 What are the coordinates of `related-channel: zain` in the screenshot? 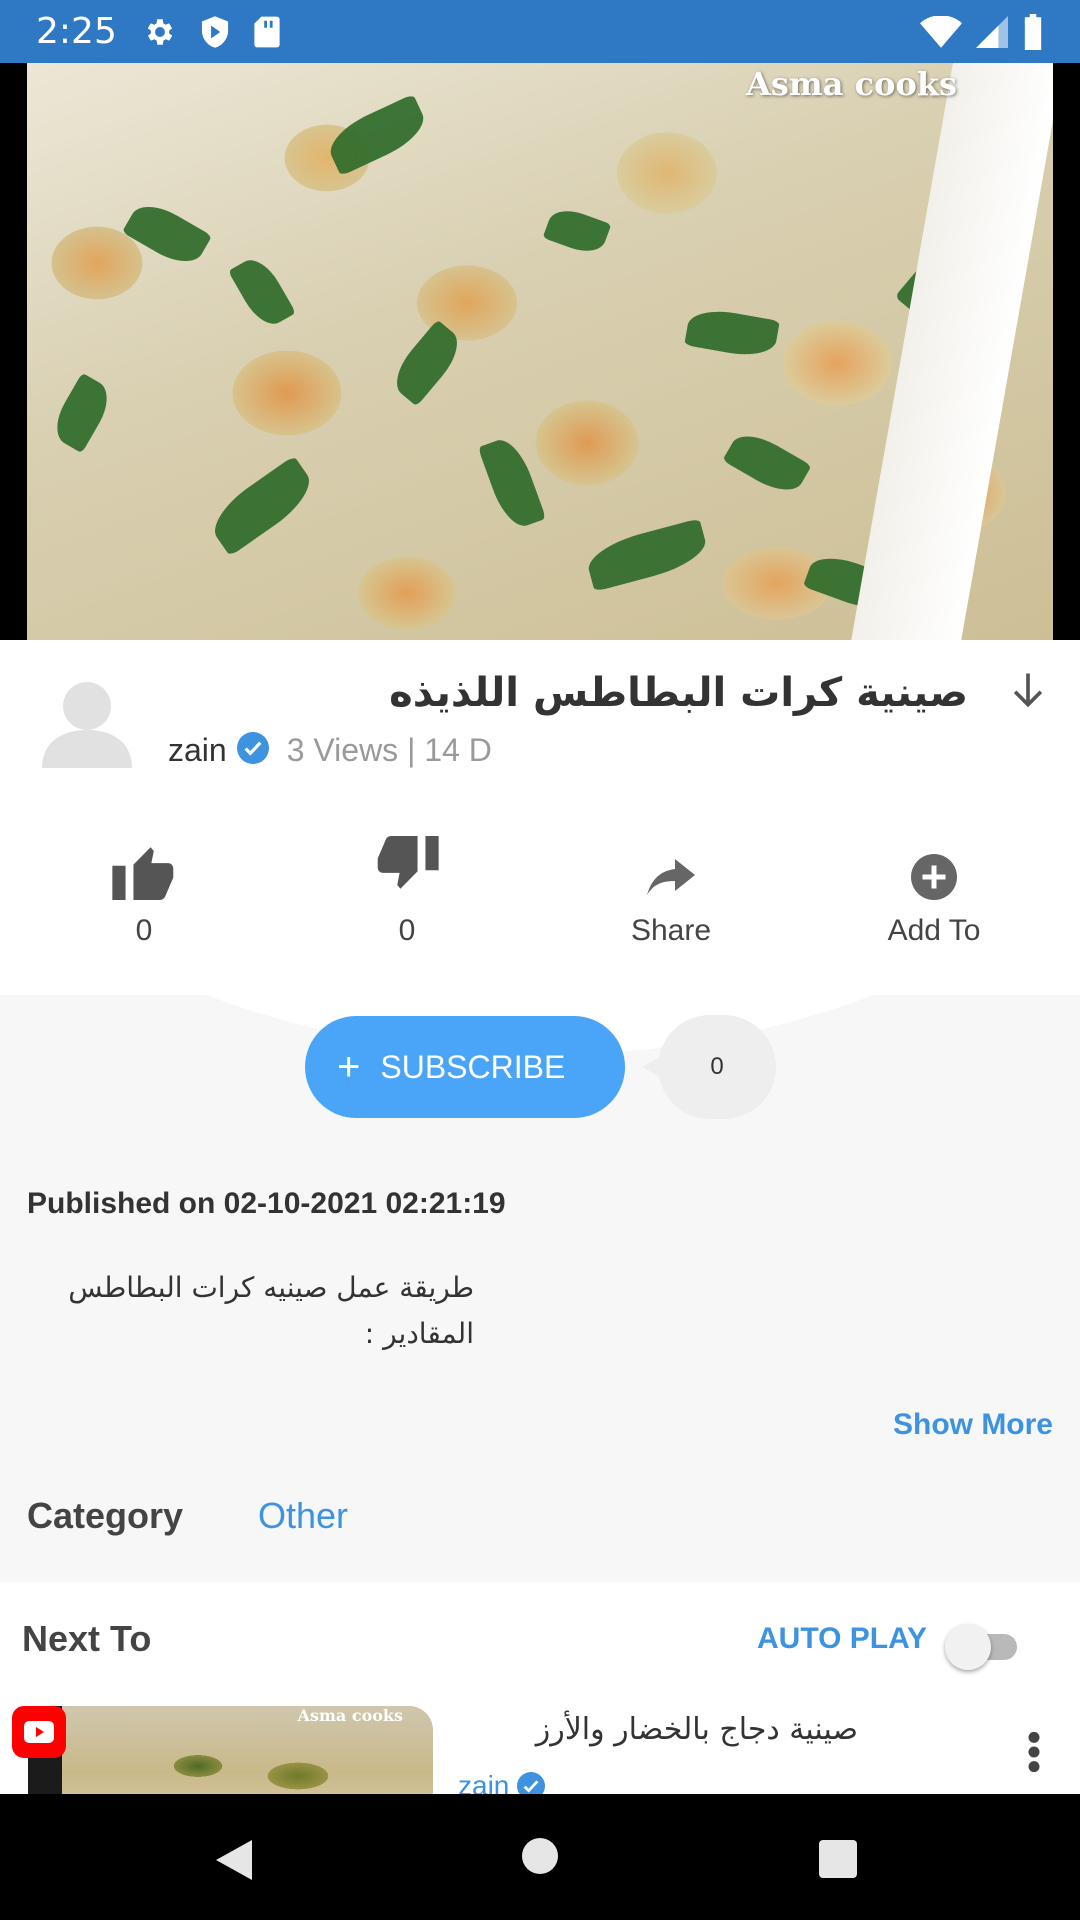 It's located at (502, 1782).